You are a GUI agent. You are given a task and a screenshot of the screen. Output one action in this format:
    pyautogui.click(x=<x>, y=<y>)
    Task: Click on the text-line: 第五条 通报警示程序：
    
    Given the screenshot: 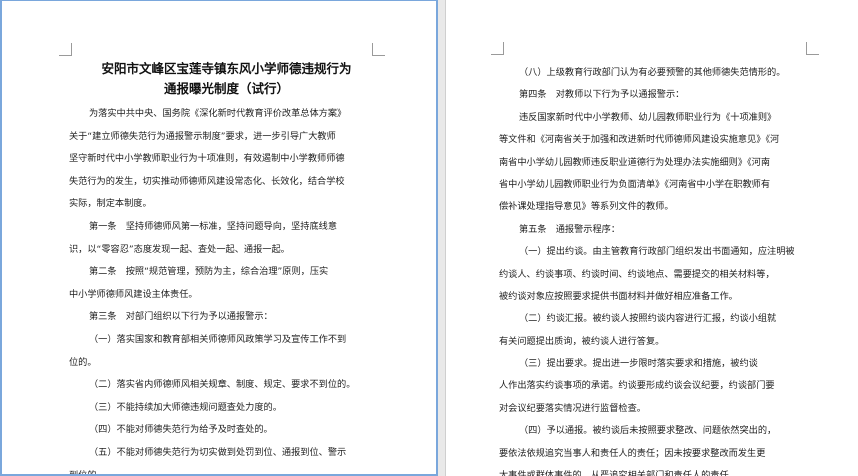 What is the action you would take?
    pyautogui.click(x=570, y=229)
    